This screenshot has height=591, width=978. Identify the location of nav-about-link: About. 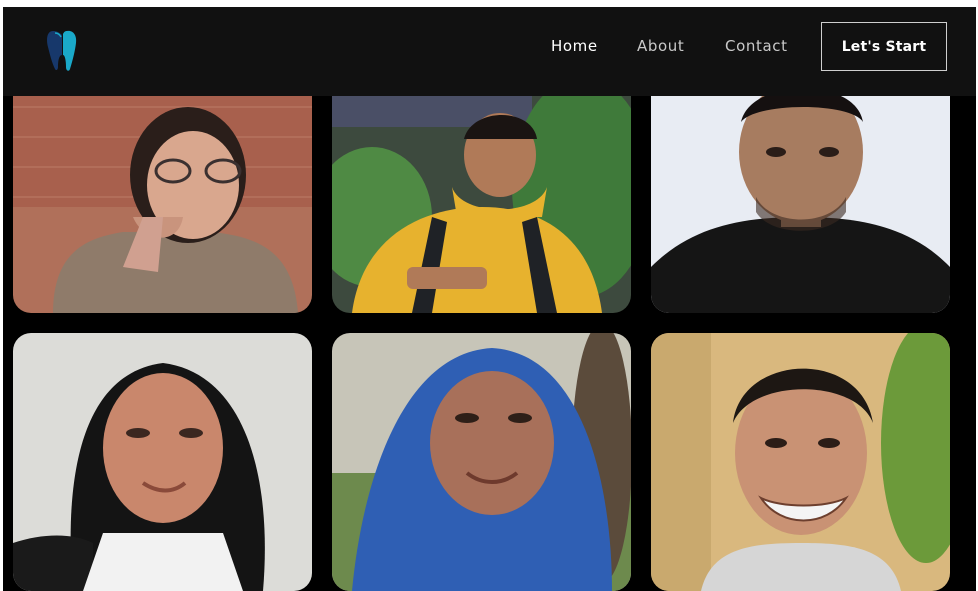
(660, 46).